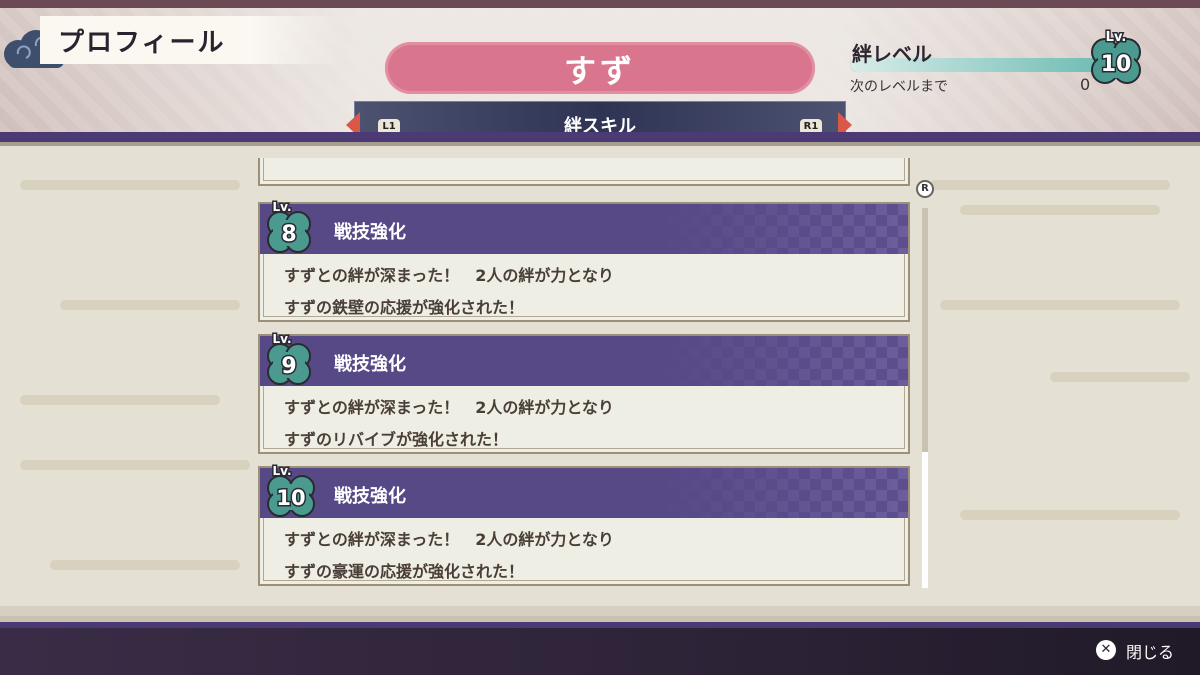 This screenshot has height=675, width=1200. I want to click on skill-description-line: すずのリバイブが強化された！, so click(396, 439).